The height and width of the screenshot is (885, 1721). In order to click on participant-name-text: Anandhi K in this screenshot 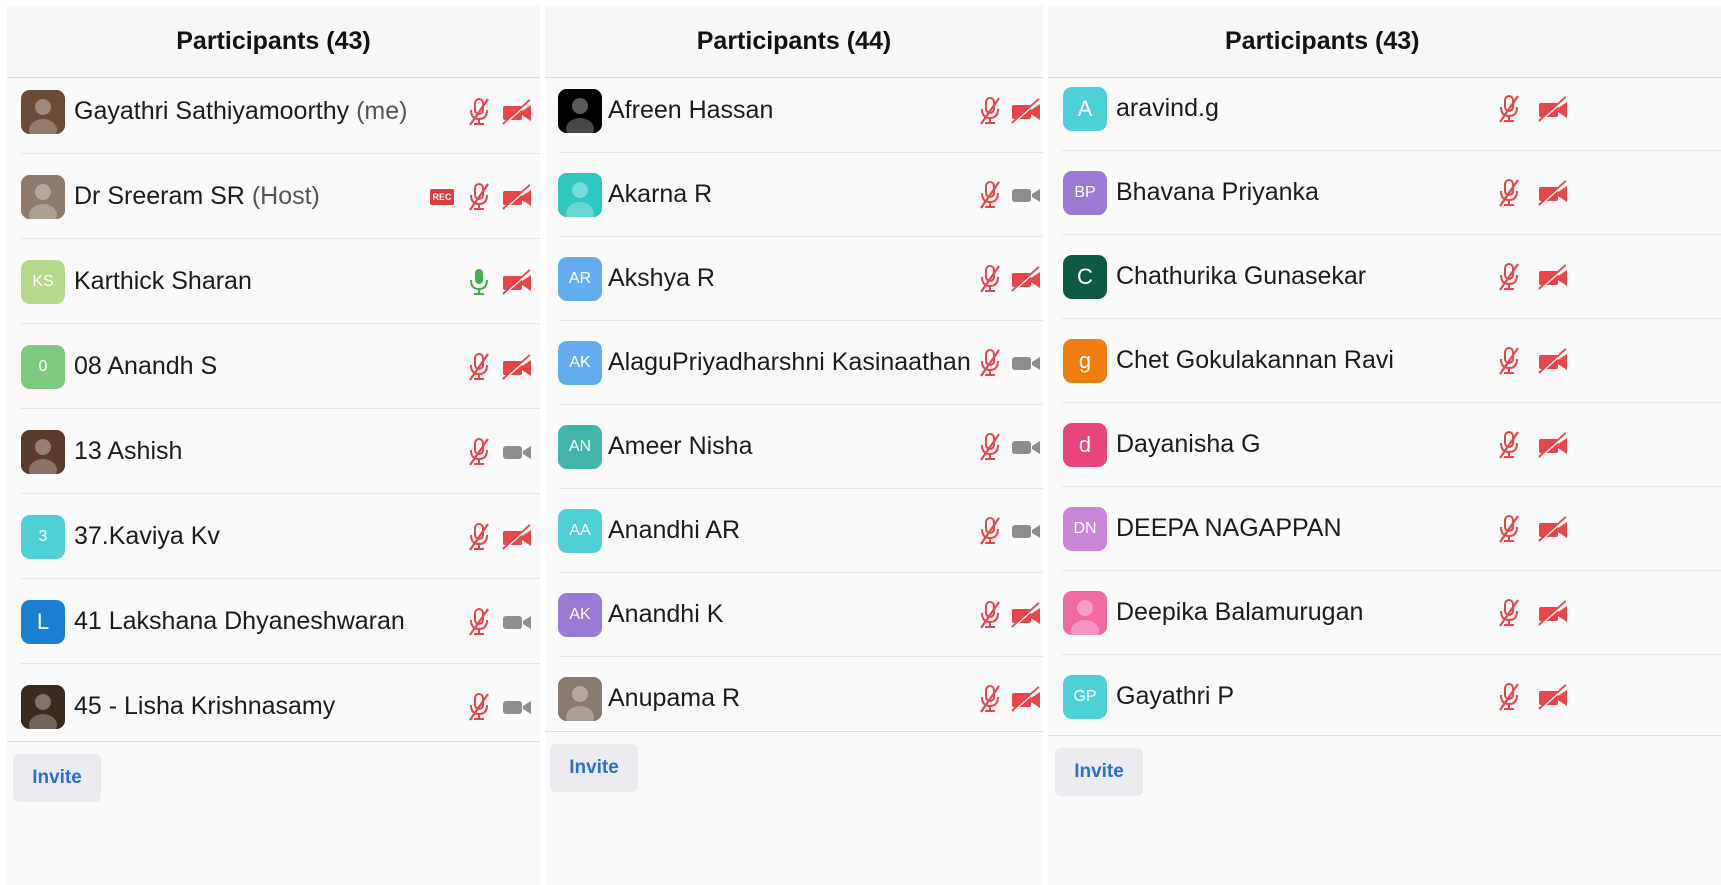, I will do `click(666, 614)`.